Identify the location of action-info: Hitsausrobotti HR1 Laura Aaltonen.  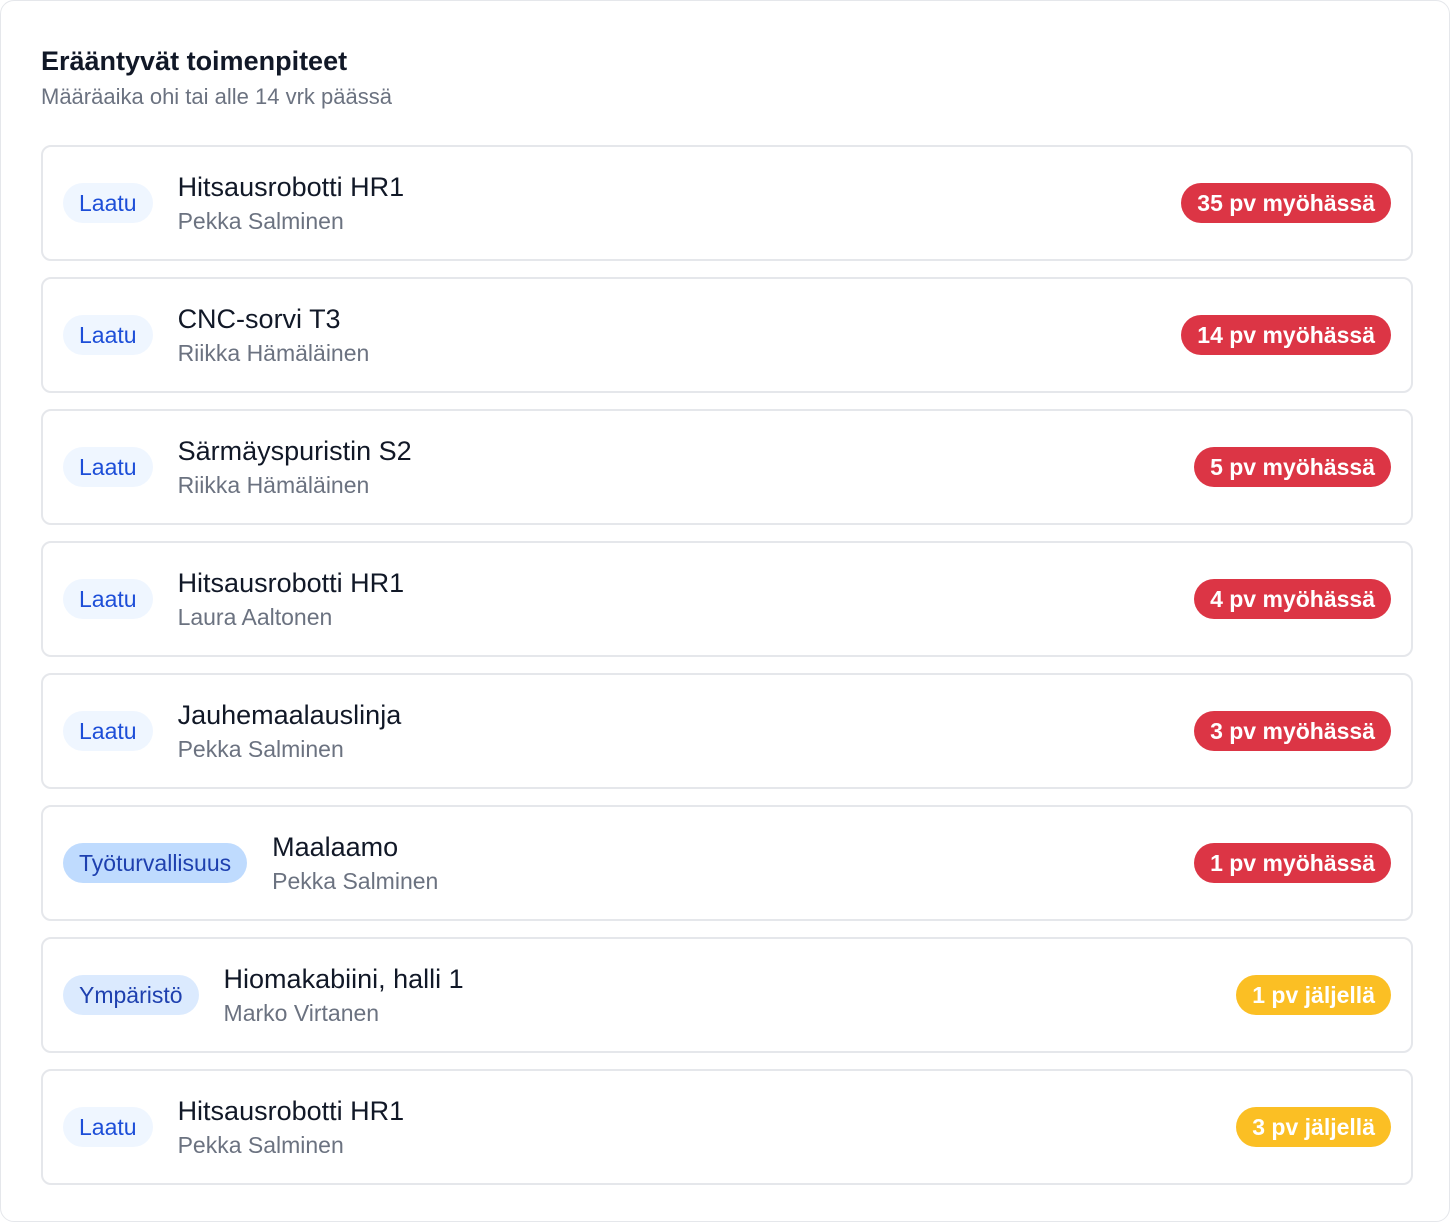
(686, 599).